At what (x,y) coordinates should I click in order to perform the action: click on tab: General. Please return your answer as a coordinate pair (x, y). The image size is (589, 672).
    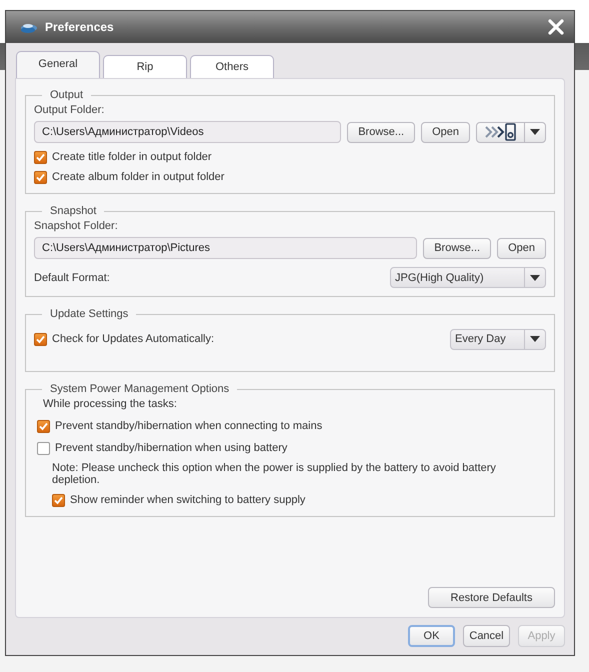
    Looking at the image, I should click on (58, 64).